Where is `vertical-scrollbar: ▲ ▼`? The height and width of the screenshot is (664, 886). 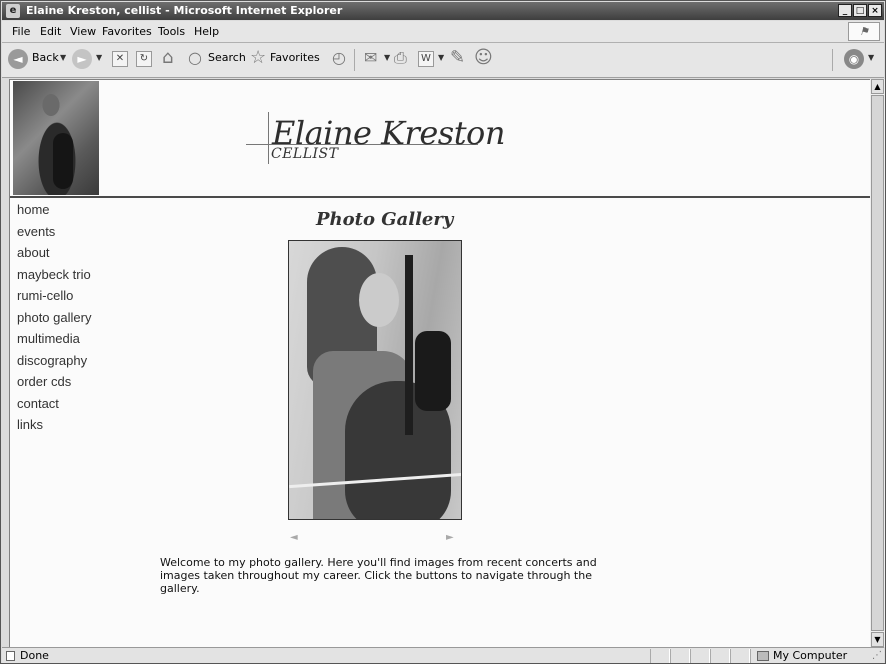
vertical-scrollbar: ▲ ▼ is located at coordinates (877, 363).